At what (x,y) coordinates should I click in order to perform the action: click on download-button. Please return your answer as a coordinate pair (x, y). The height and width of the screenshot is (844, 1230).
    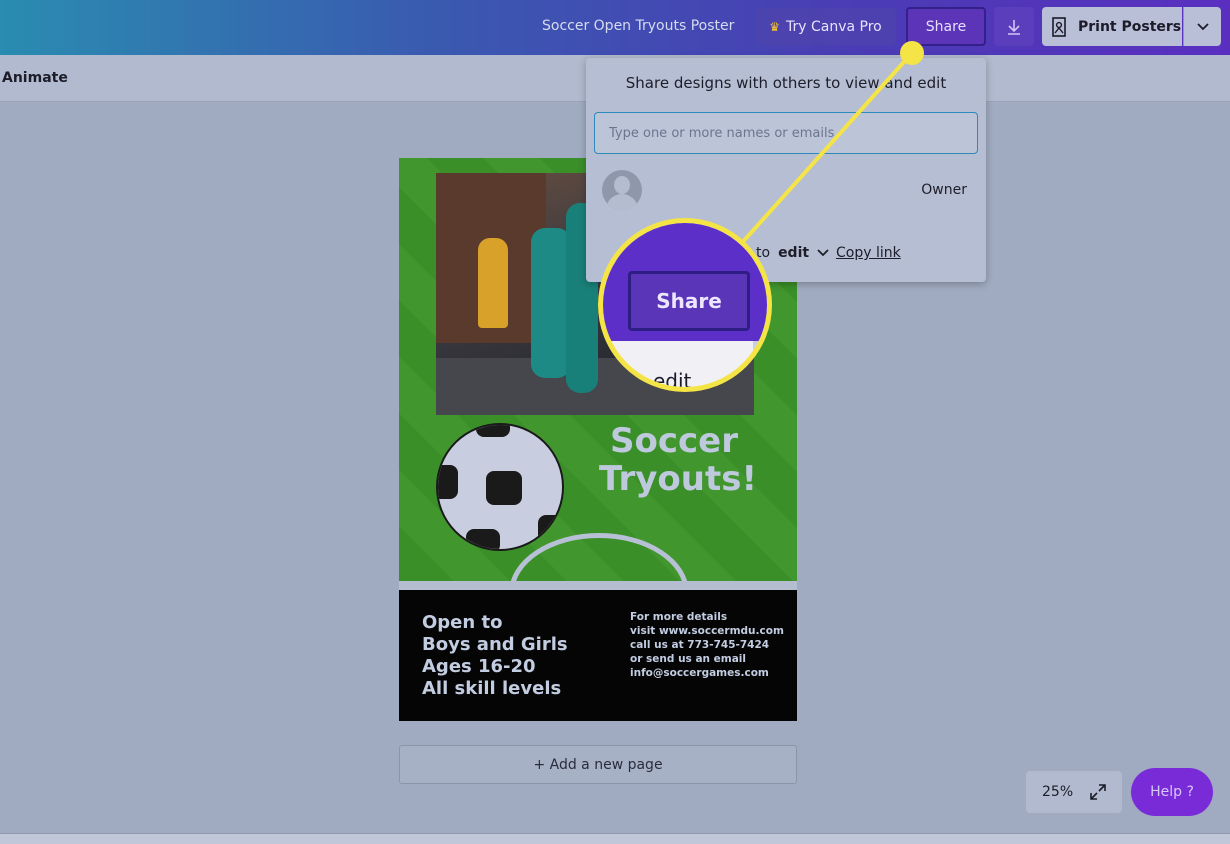
    Looking at the image, I should click on (1014, 26).